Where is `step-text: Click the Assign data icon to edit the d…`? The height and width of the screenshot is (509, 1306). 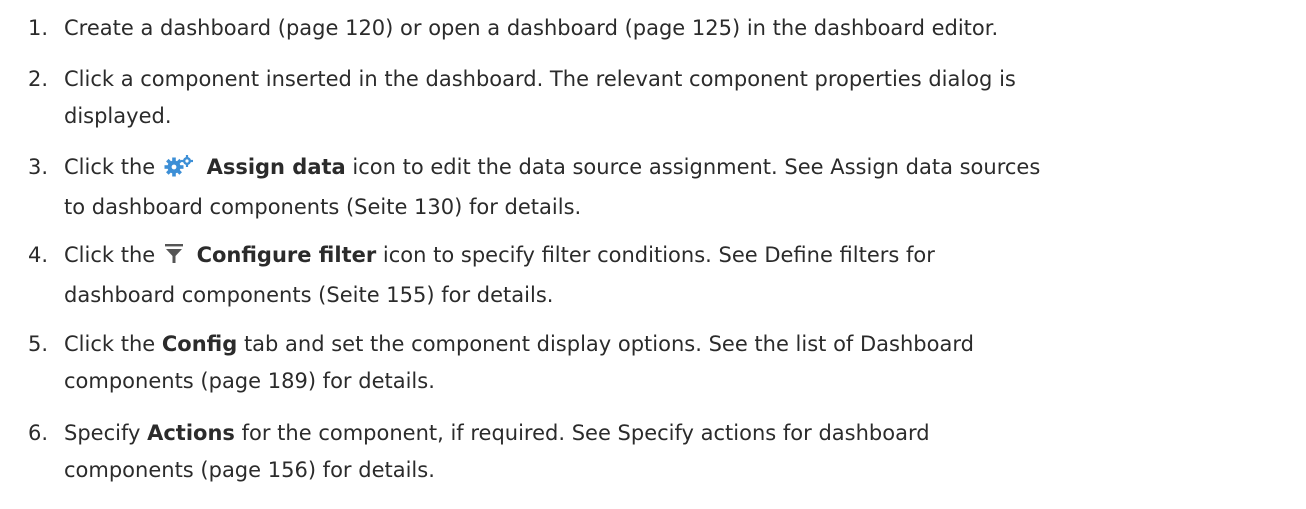
step-text: Click the Assign data icon to edit the d… is located at coordinates (682, 187).